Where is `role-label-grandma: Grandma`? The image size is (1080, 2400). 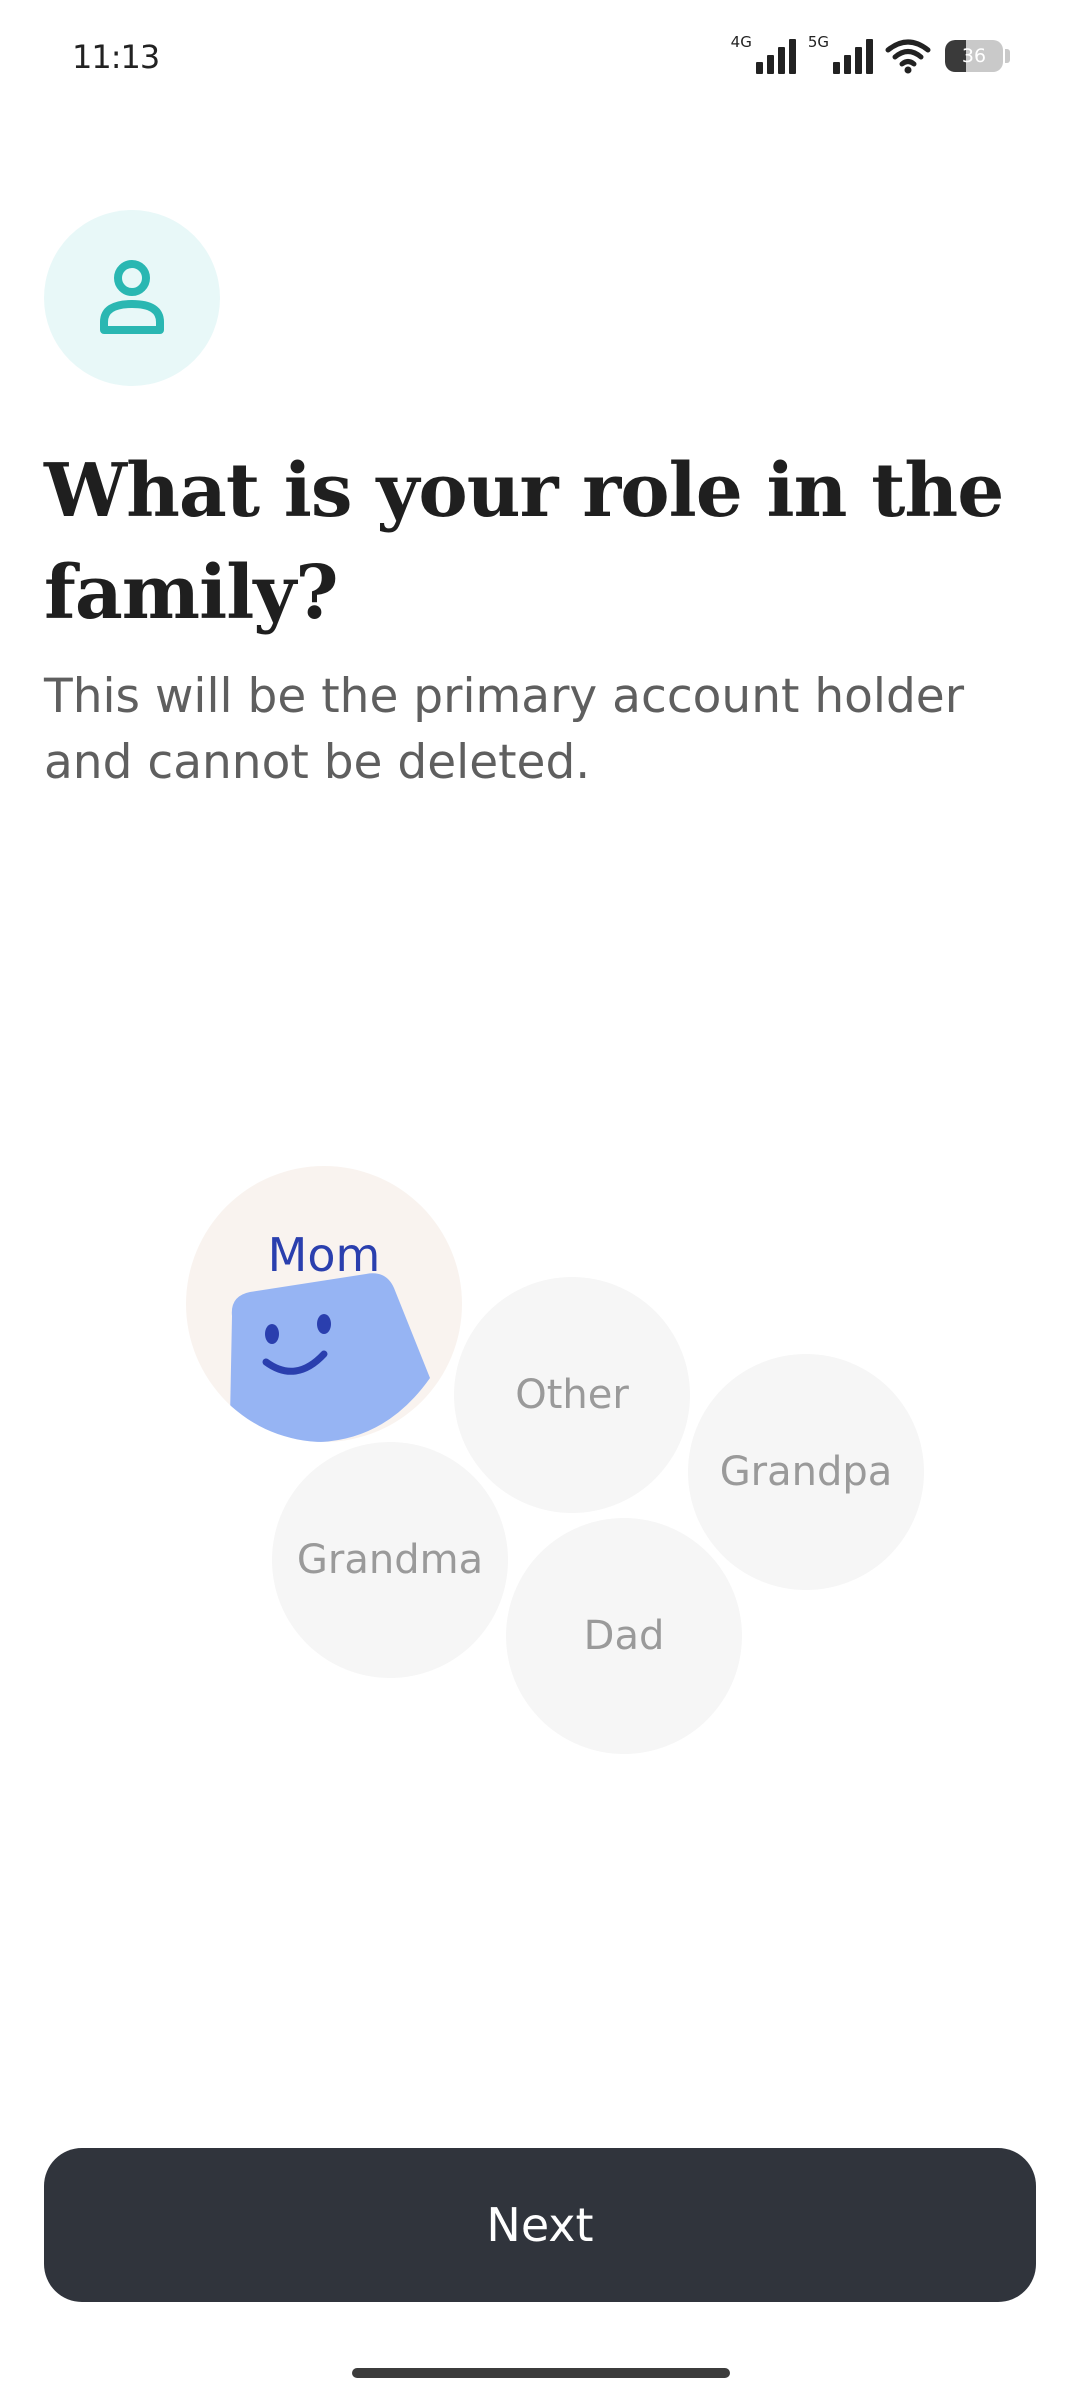
role-label-grandma: Grandma is located at coordinates (390, 1560).